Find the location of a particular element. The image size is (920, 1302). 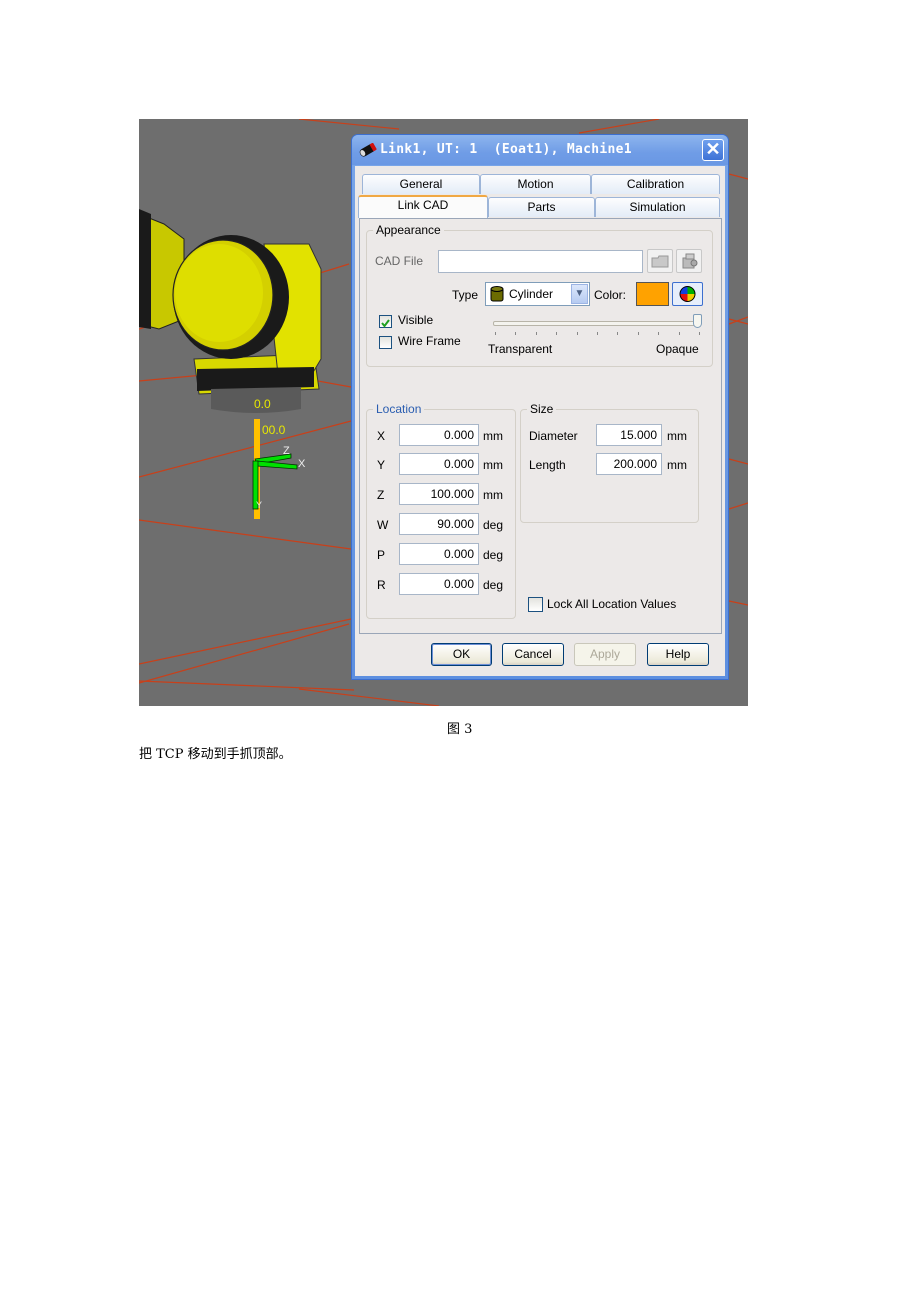

opacity-slider-track is located at coordinates (596, 323).